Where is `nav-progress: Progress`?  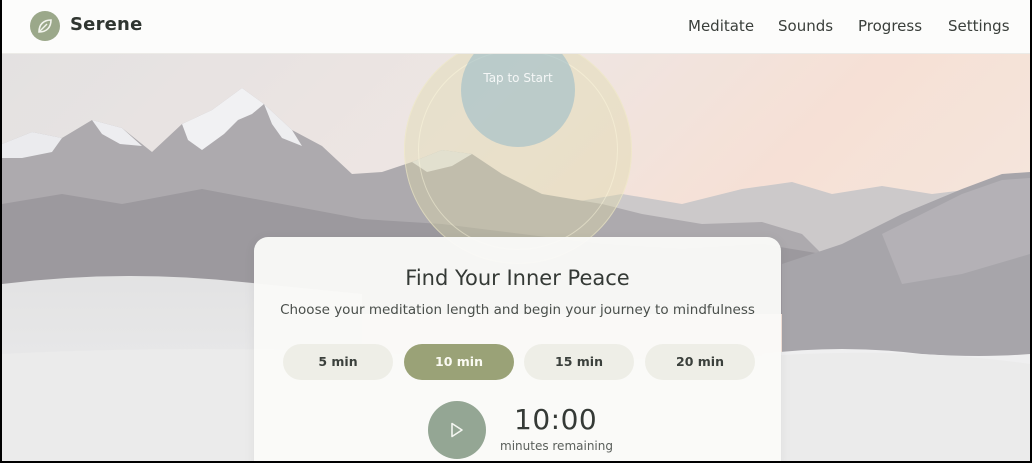
nav-progress: Progress is located at coordinates (890, 26).